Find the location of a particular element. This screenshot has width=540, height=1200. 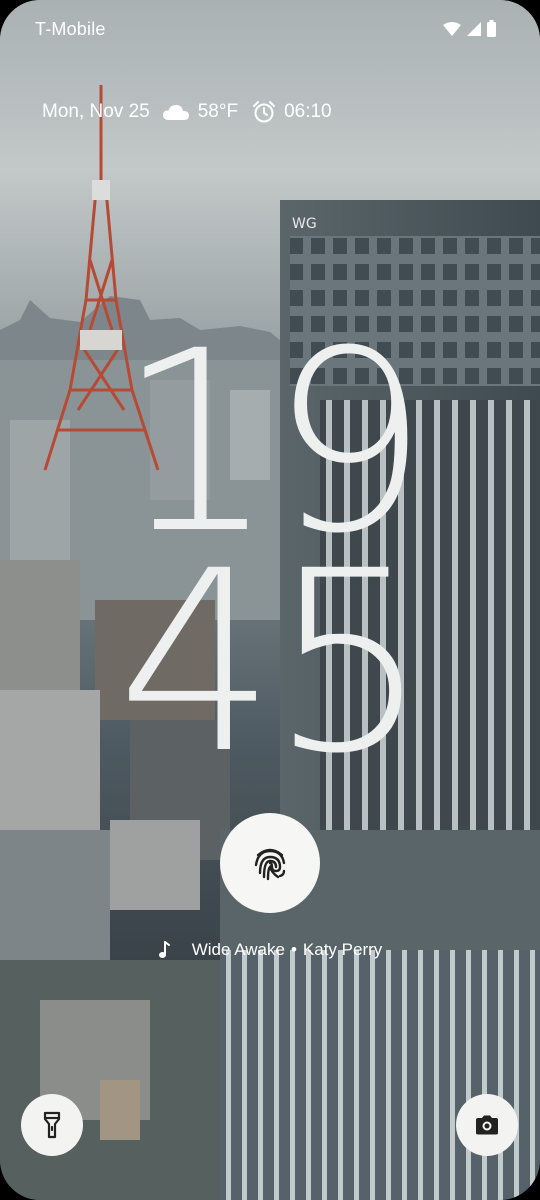

status-icons is located at coordinates (469, 28).